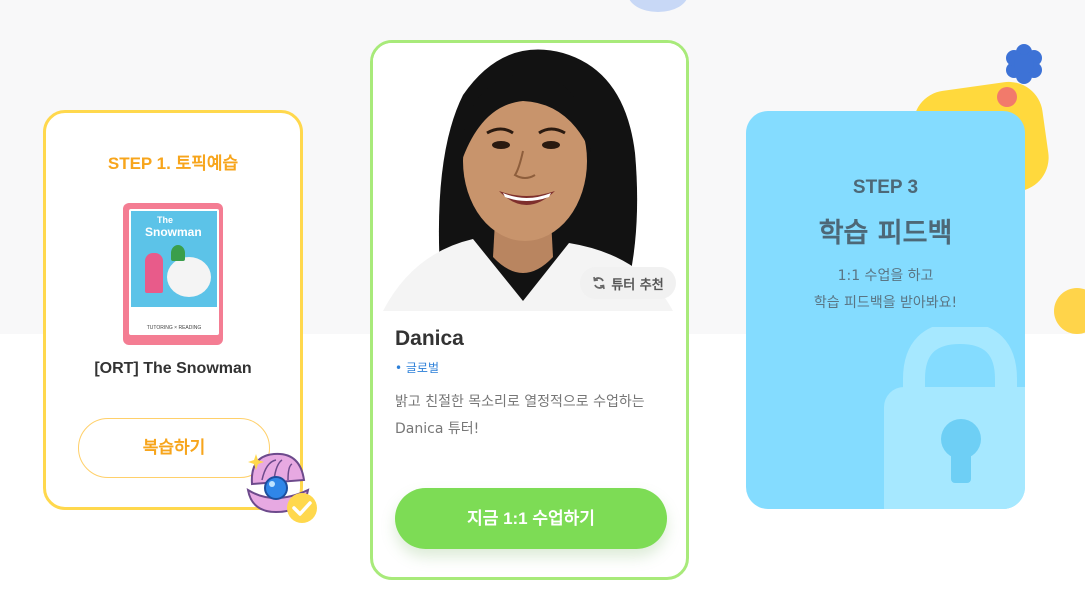  Describe the element at coordinates (599, 283) in the screenshot. I see `refresh-icon` at that location.